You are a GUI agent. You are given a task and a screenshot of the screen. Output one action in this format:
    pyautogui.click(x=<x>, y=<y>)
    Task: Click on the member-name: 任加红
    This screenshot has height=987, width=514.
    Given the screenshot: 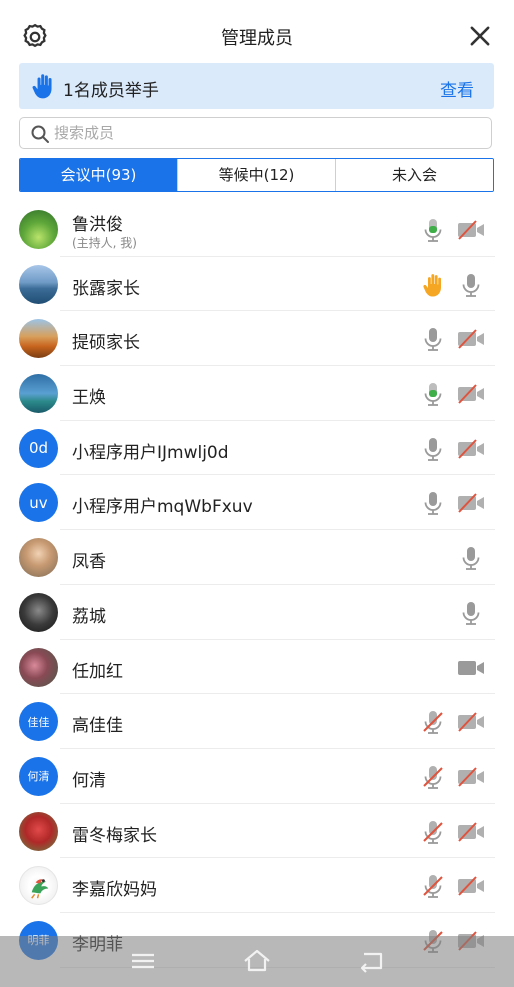 What is the action you would take?
    pyautogui.click(x=97, y=671)
    